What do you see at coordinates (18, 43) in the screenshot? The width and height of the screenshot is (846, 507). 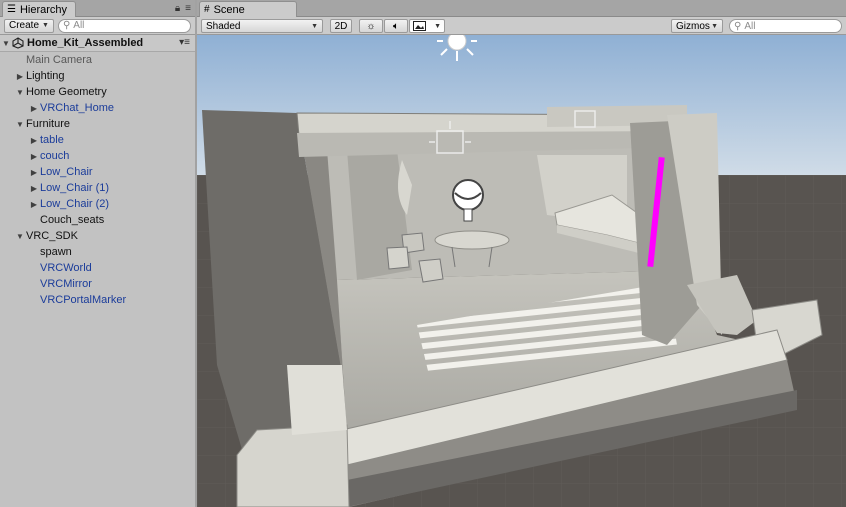 I see `unity-logo-icon` at bounding box center [18, 43].